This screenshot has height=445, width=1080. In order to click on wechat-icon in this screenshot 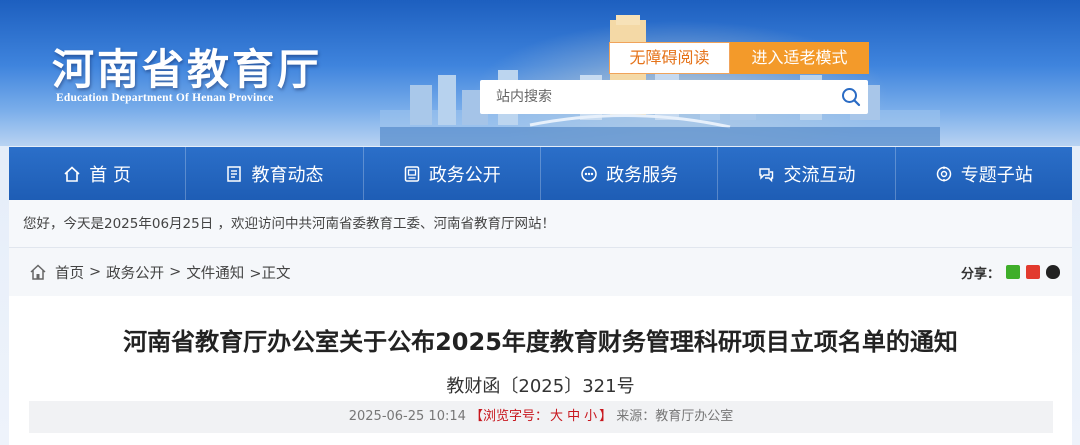, I will do `click(1013, 272)`.